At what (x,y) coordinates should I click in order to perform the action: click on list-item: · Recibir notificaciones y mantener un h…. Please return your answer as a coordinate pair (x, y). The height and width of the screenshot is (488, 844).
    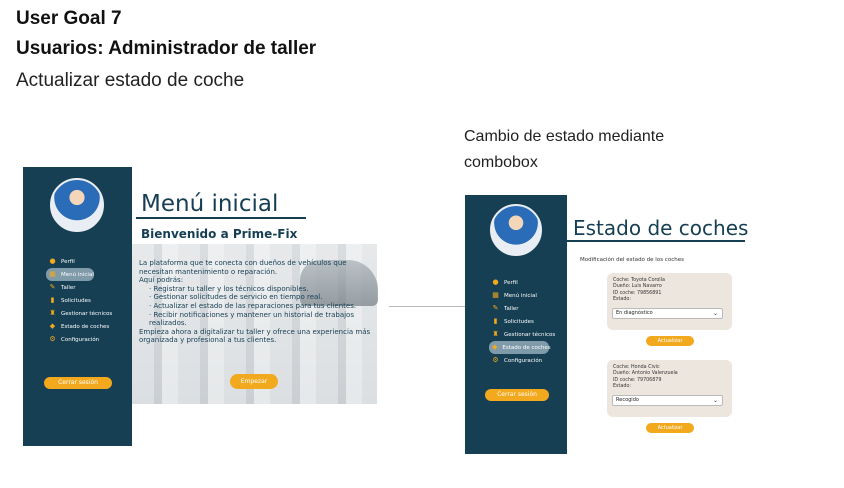
    Looking at the image, I should click on (251, 319).